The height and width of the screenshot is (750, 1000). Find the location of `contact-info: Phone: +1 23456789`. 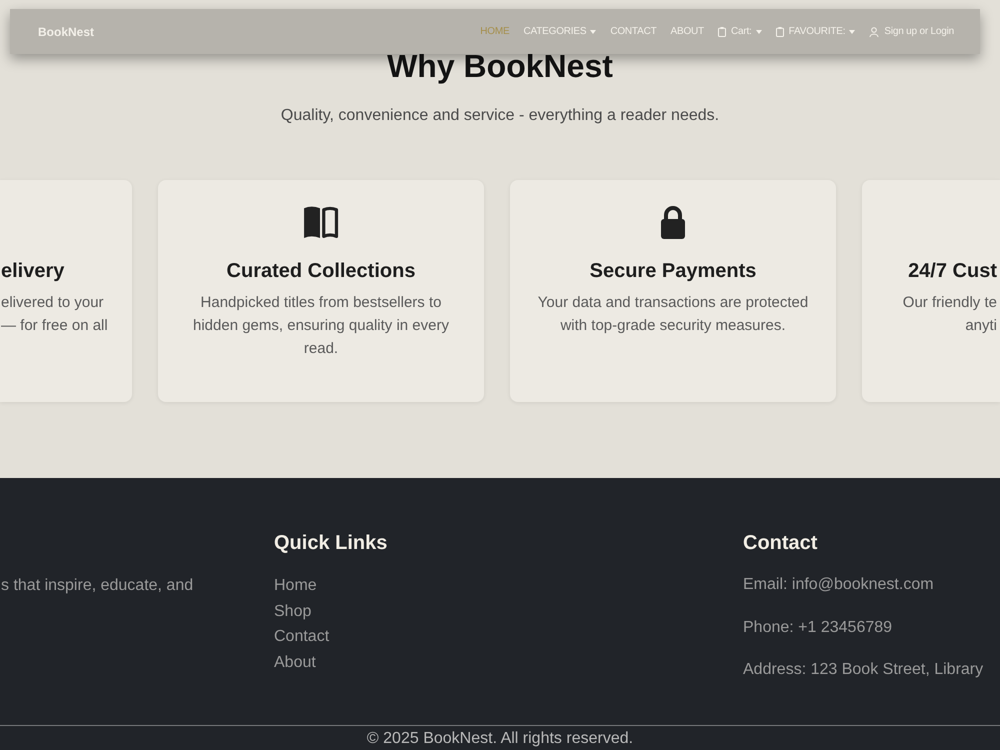

contact-info: Phone: +1 23456789 is located at coordinates (817, 628).